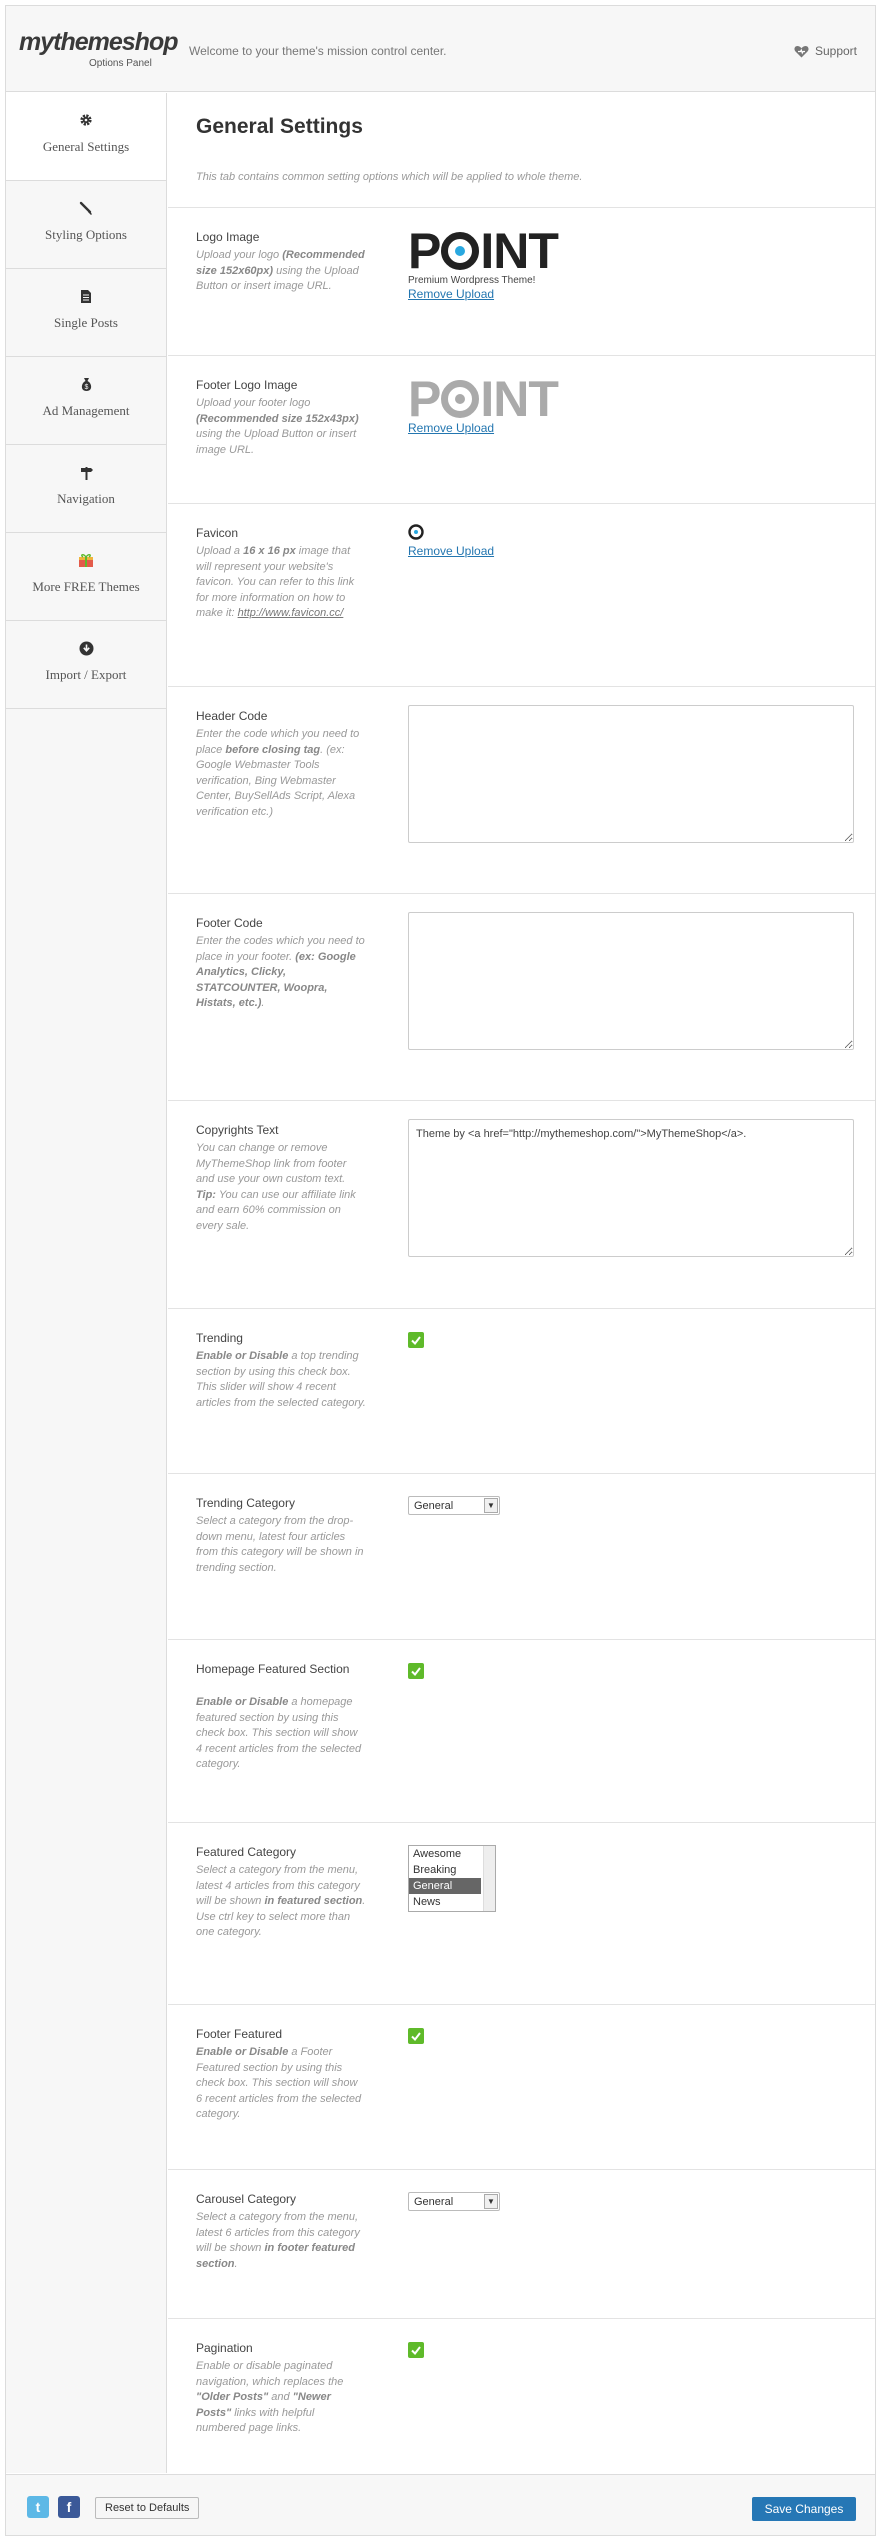  Describe the element at coordinates (835, 51) in the screenshot. I see `support-label: Support` at that location.